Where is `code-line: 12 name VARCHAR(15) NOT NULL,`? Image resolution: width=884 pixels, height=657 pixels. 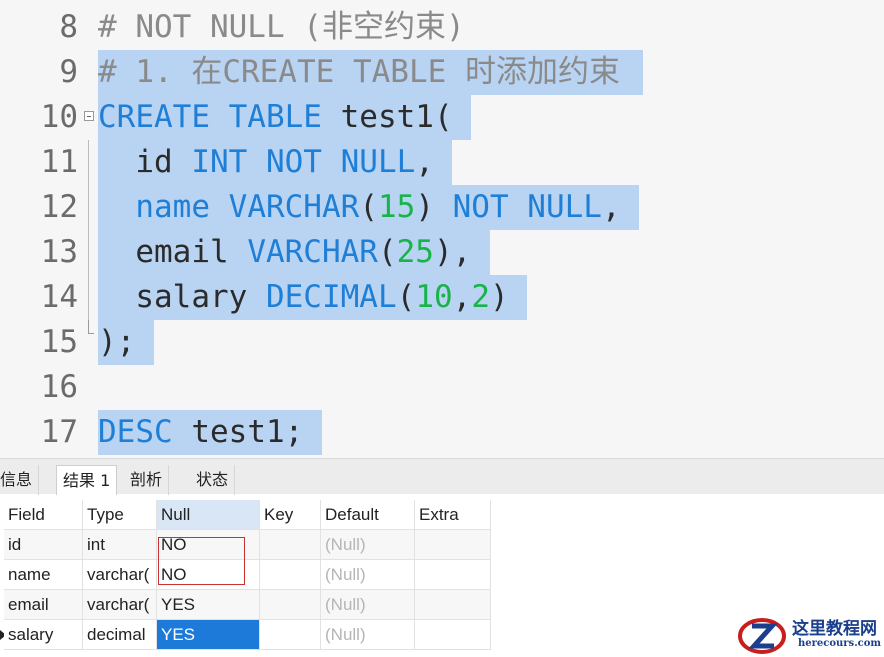
code-line: 12 name VARCHAR(15) NOT NULL, is located at coordinates (442, 207).